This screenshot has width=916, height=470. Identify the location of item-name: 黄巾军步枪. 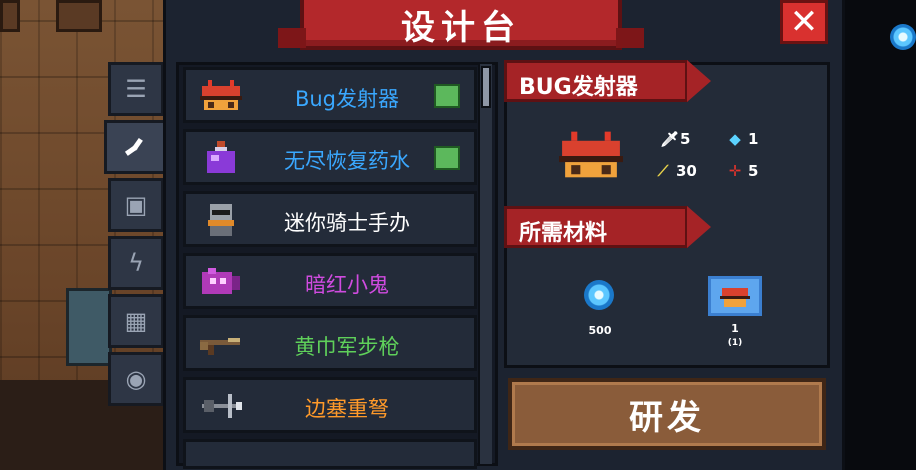
(347, 347).